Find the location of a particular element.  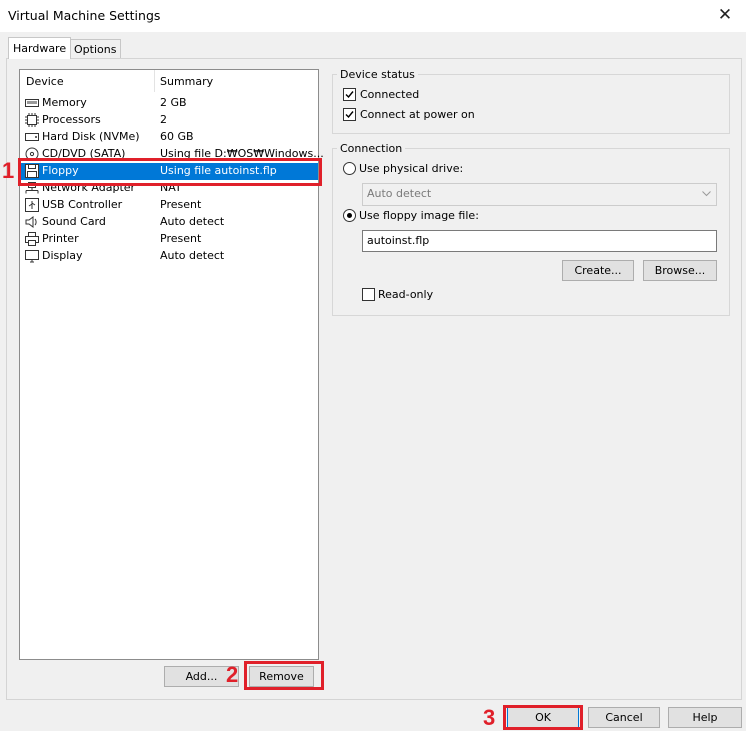

image-file-value: autoinst.flp is located at coordinates (398, 240).